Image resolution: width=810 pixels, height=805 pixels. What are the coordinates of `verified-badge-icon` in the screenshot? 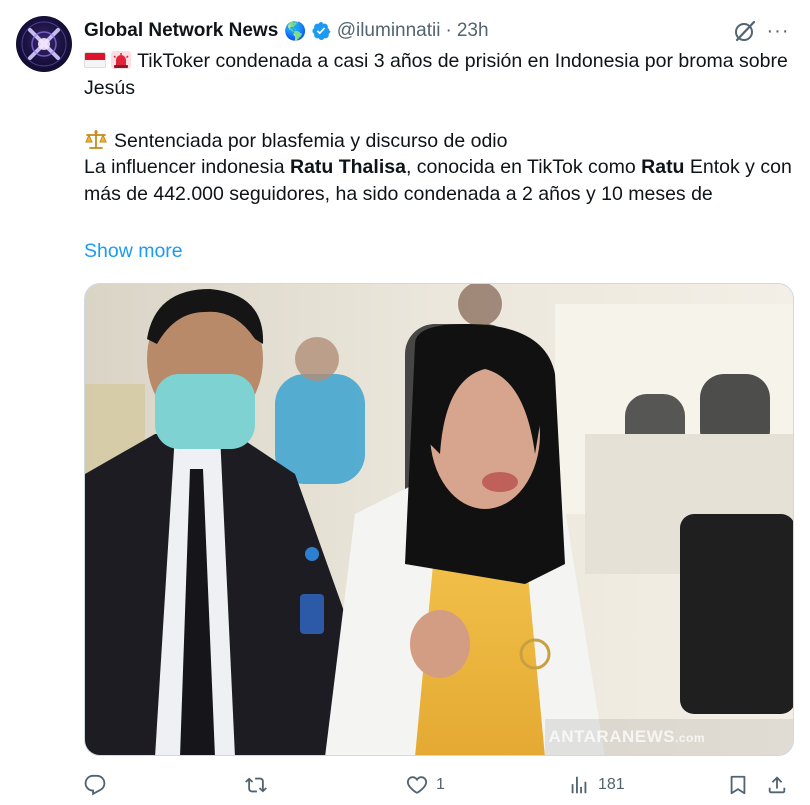 It's located at (321, 31).